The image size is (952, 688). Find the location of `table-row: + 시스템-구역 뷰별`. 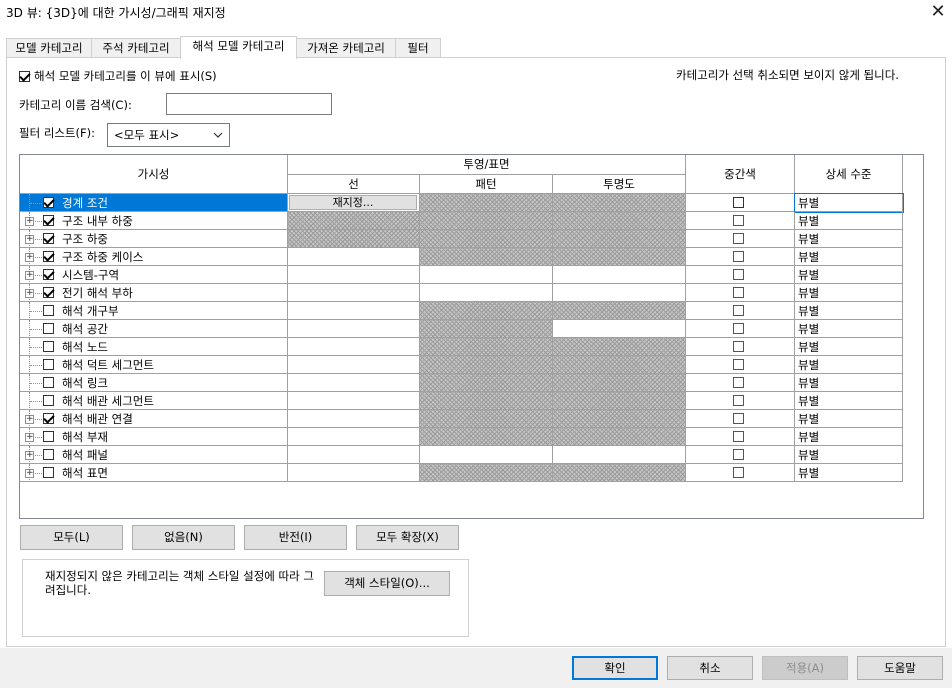

table-row: + 시스템-구역 뷰별 is located at coordinates (461, 275).